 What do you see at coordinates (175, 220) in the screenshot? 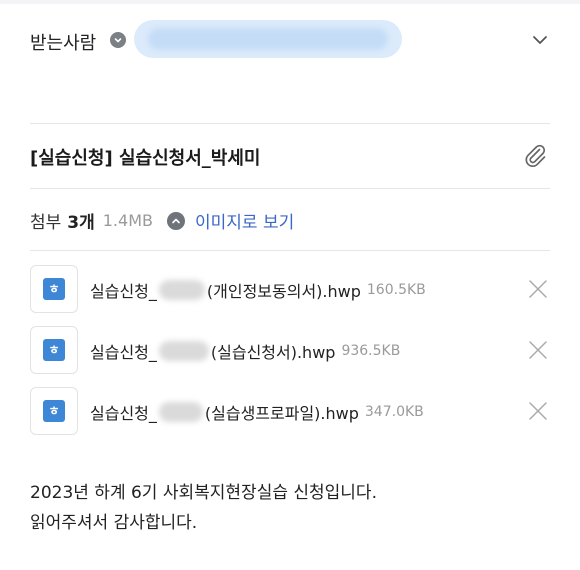
I see `chevron-up-circle-icon` at bounding box center [175, 220].